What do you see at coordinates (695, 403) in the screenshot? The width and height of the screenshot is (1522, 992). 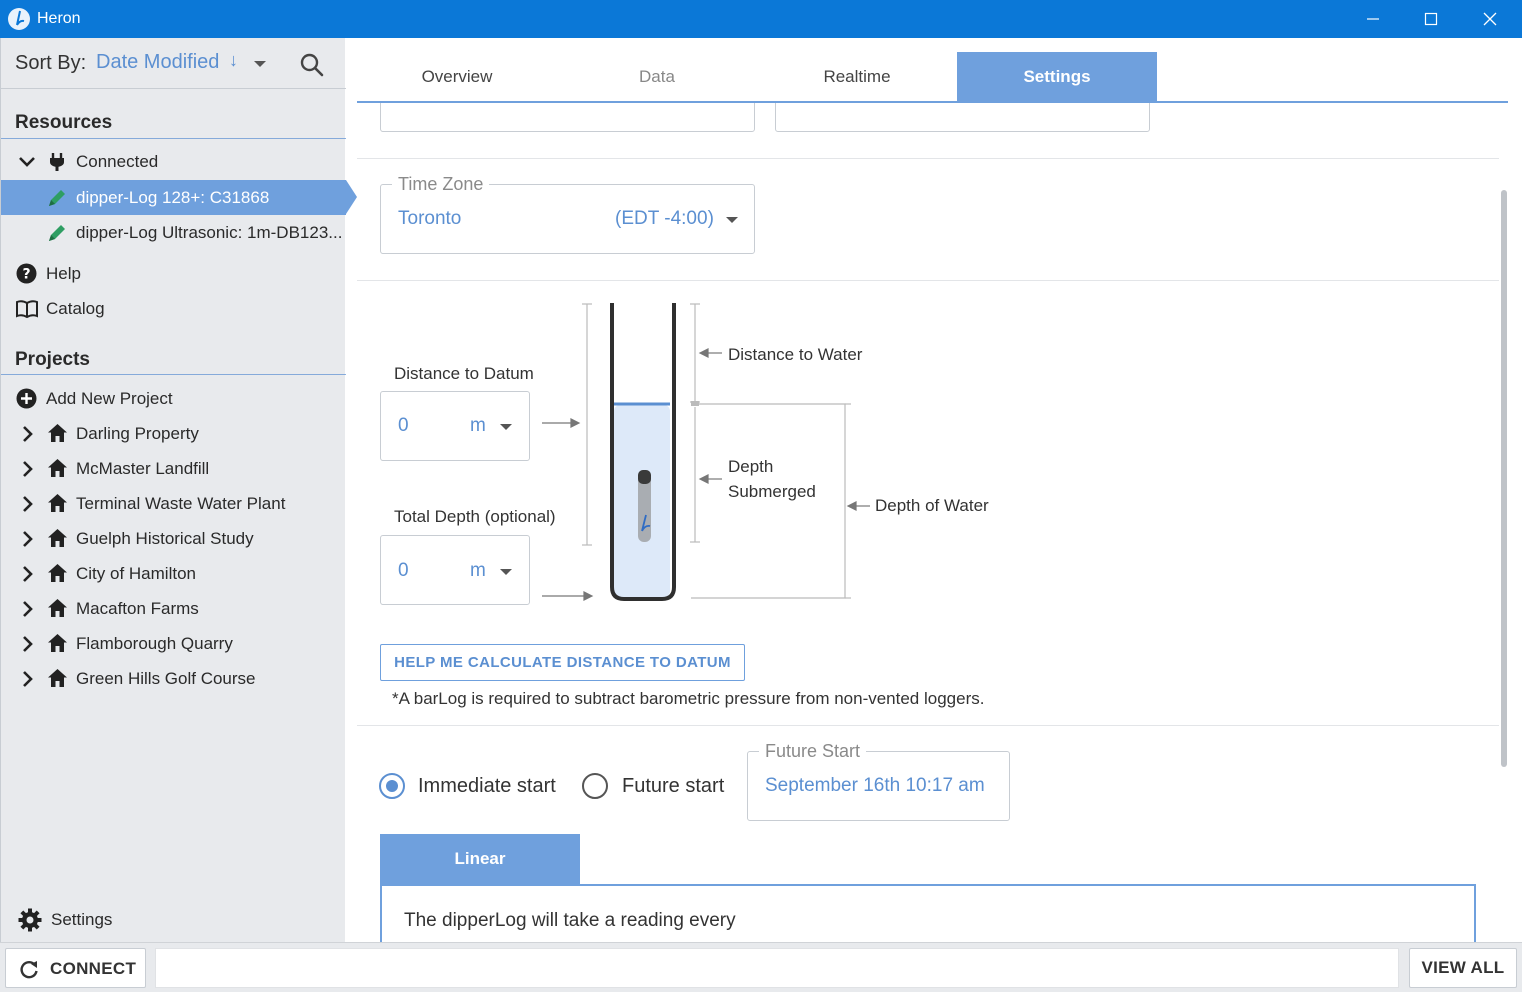 I see `water-level-marker` at bounding box center [695, 403].